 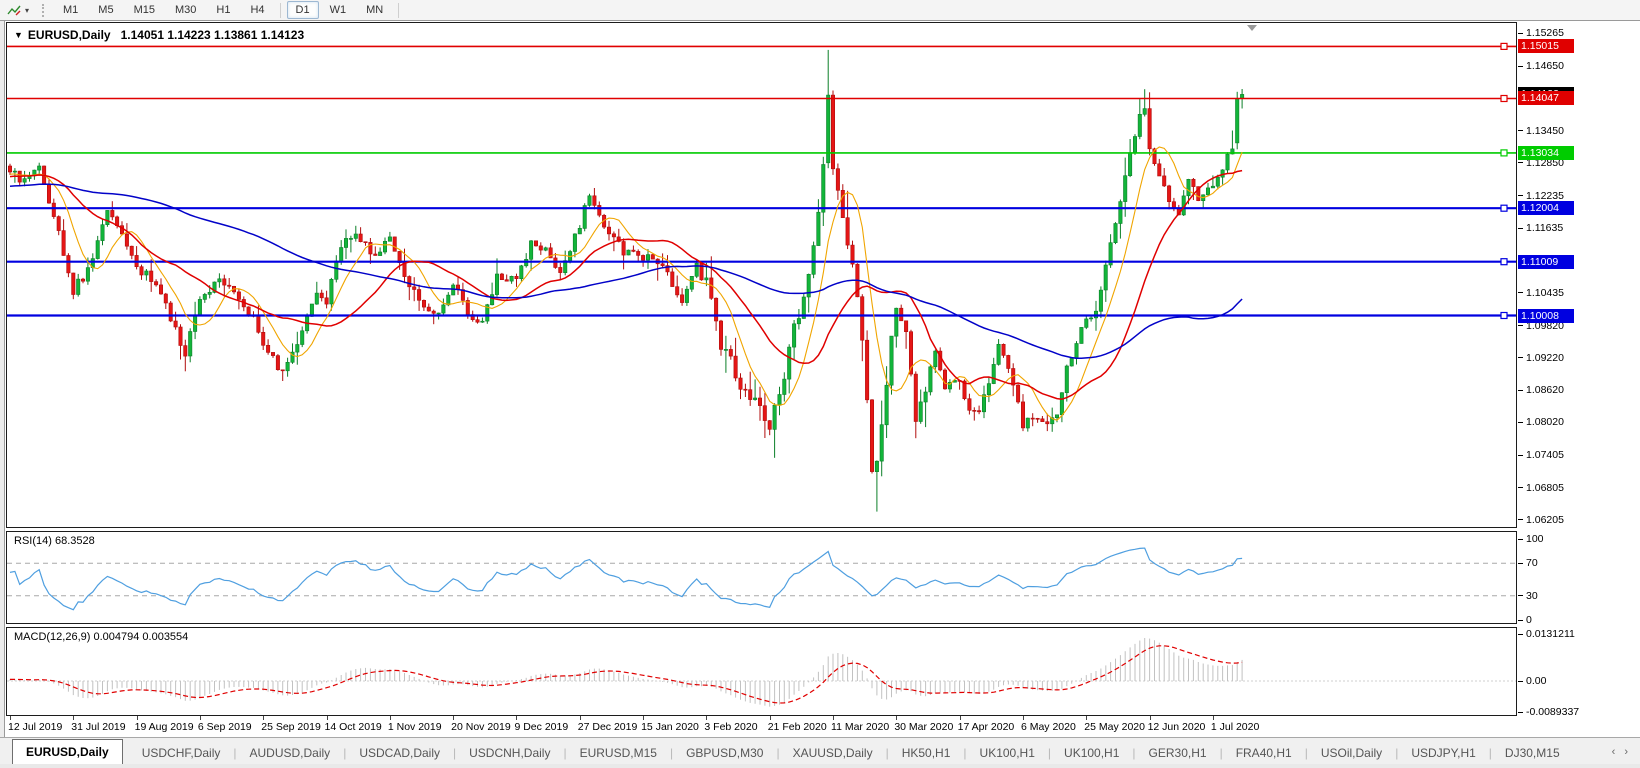 I want to click on rsi-tick-label: 0, so click(x=1529, y=620).